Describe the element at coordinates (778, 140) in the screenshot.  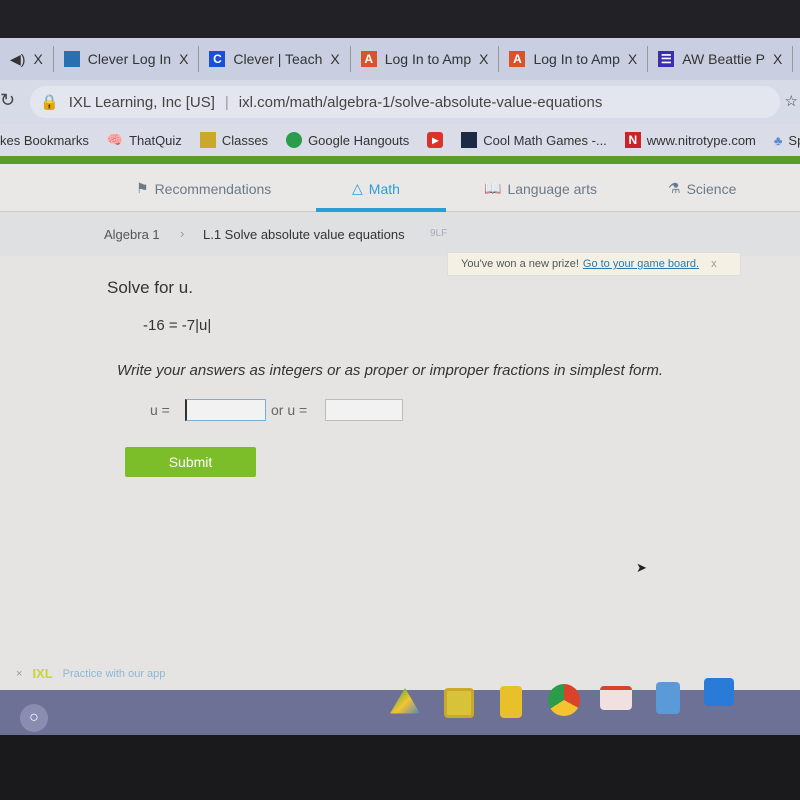
I see `bookmark-icon: ♣` at that location.